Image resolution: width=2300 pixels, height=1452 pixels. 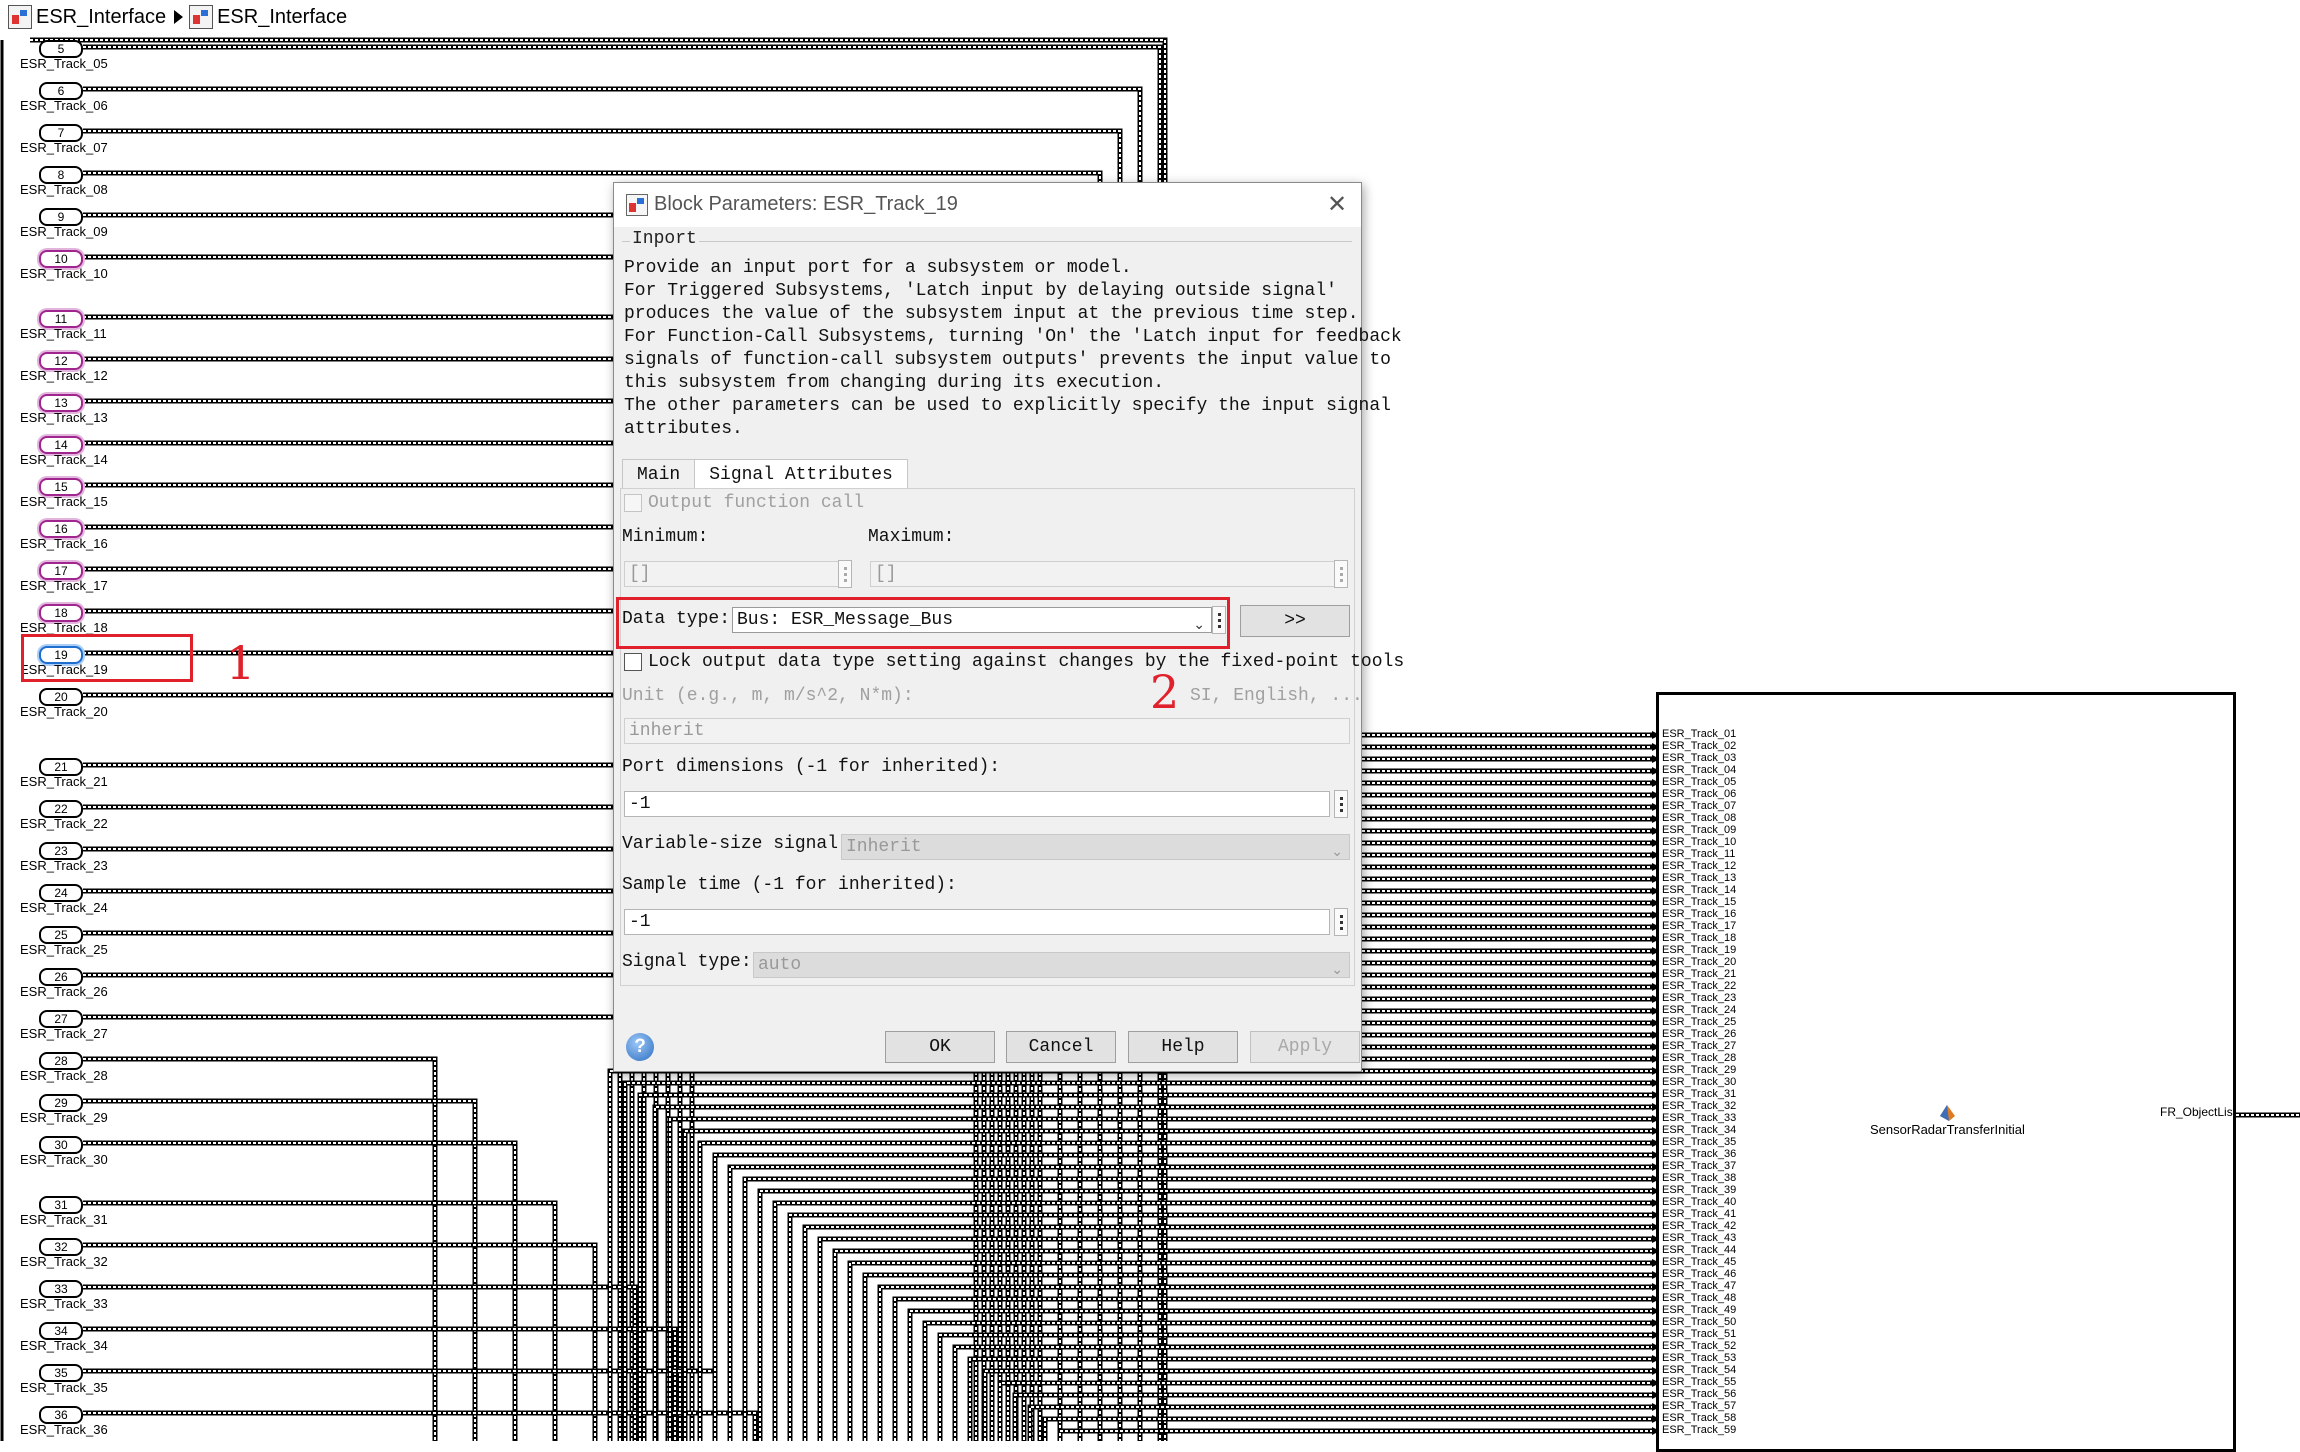 I want to click on subsystem-port-label: ESR_Track_58, so click(x=1699, y=1418).